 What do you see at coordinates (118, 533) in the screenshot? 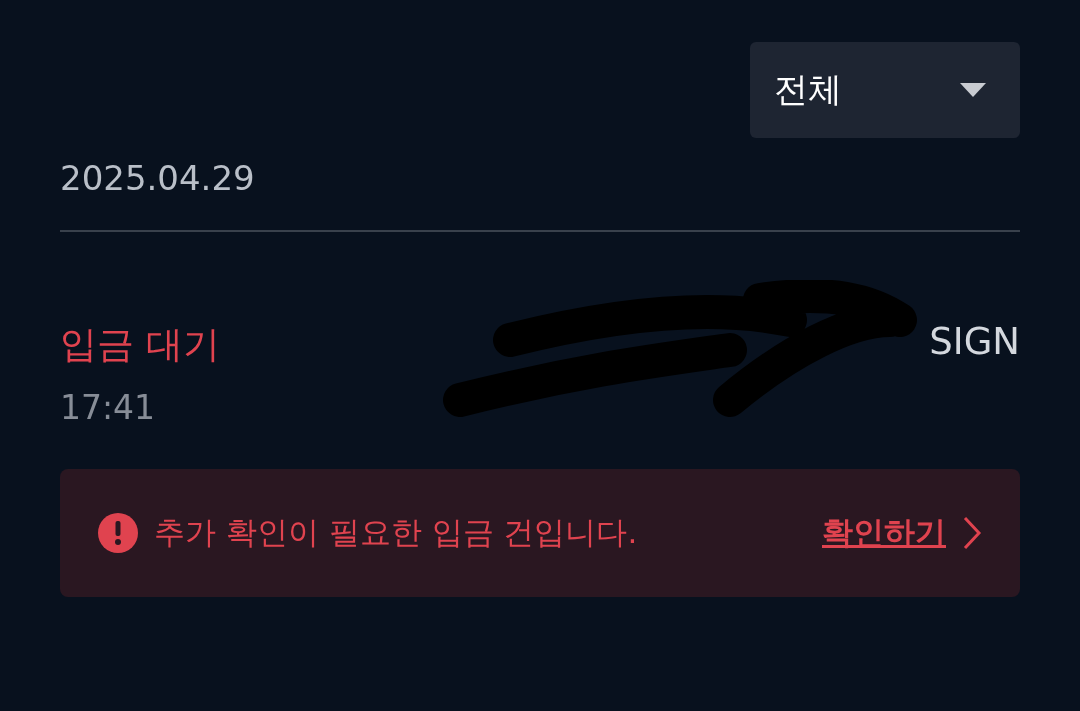
I see `alert-icon` at bounding box center [118, 533].